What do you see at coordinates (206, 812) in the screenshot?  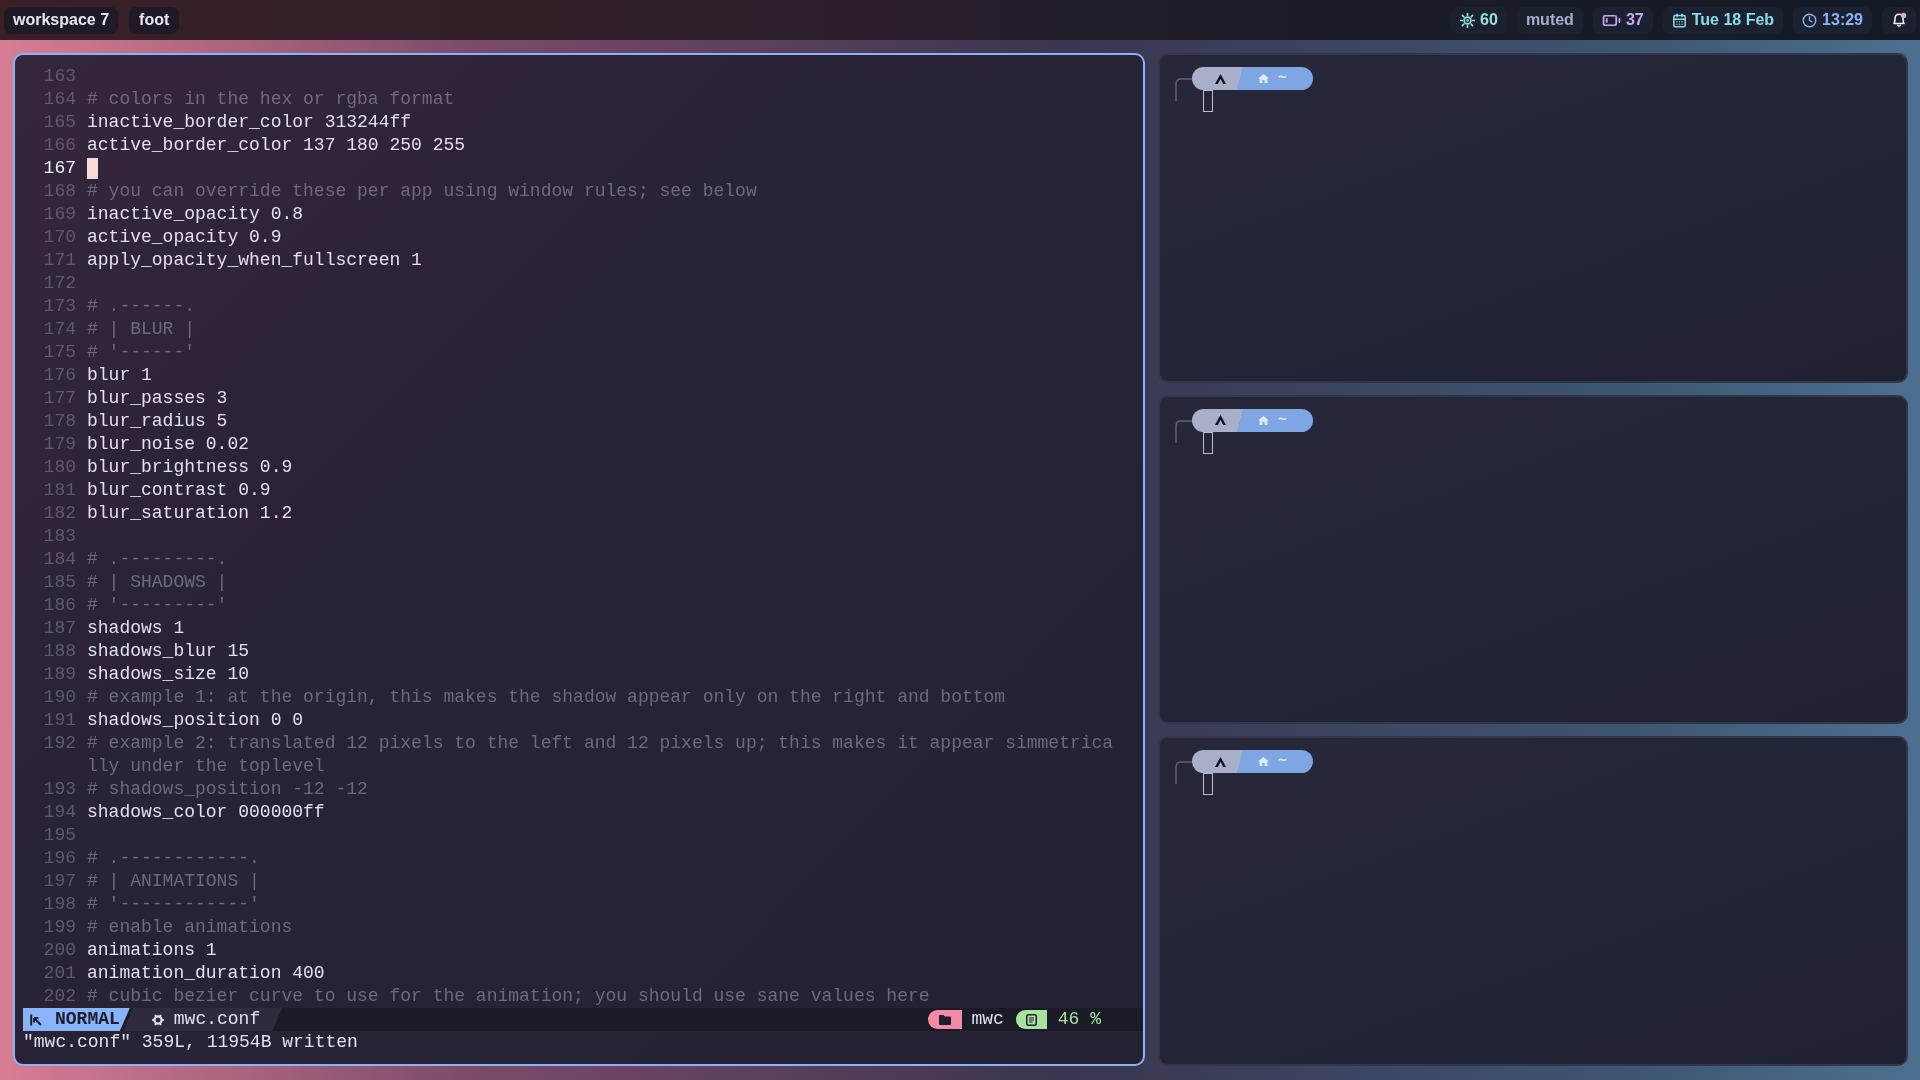 I see `code-line: shadows_color 000000ff` at bounding box center [206, 812].